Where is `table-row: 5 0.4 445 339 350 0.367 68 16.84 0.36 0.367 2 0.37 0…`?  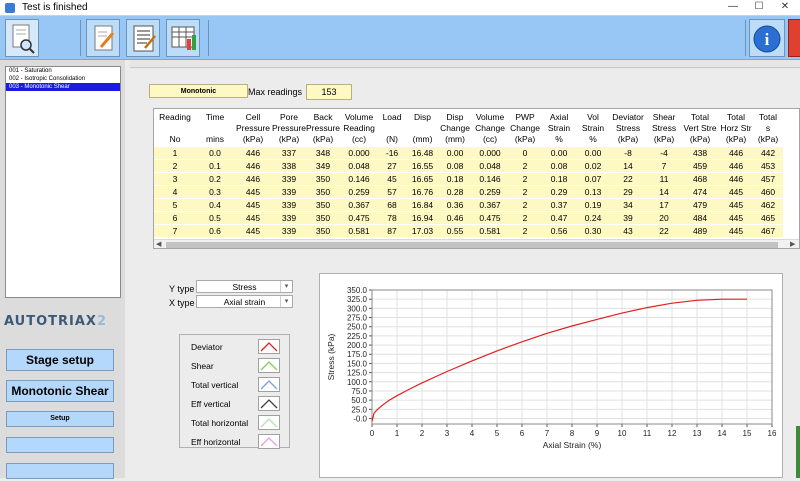 table-row: 5 0.4 445 339 350 0.367 68 16.84 0.36 0.367 2 0.37 0… is located at coordinates (469, 205).